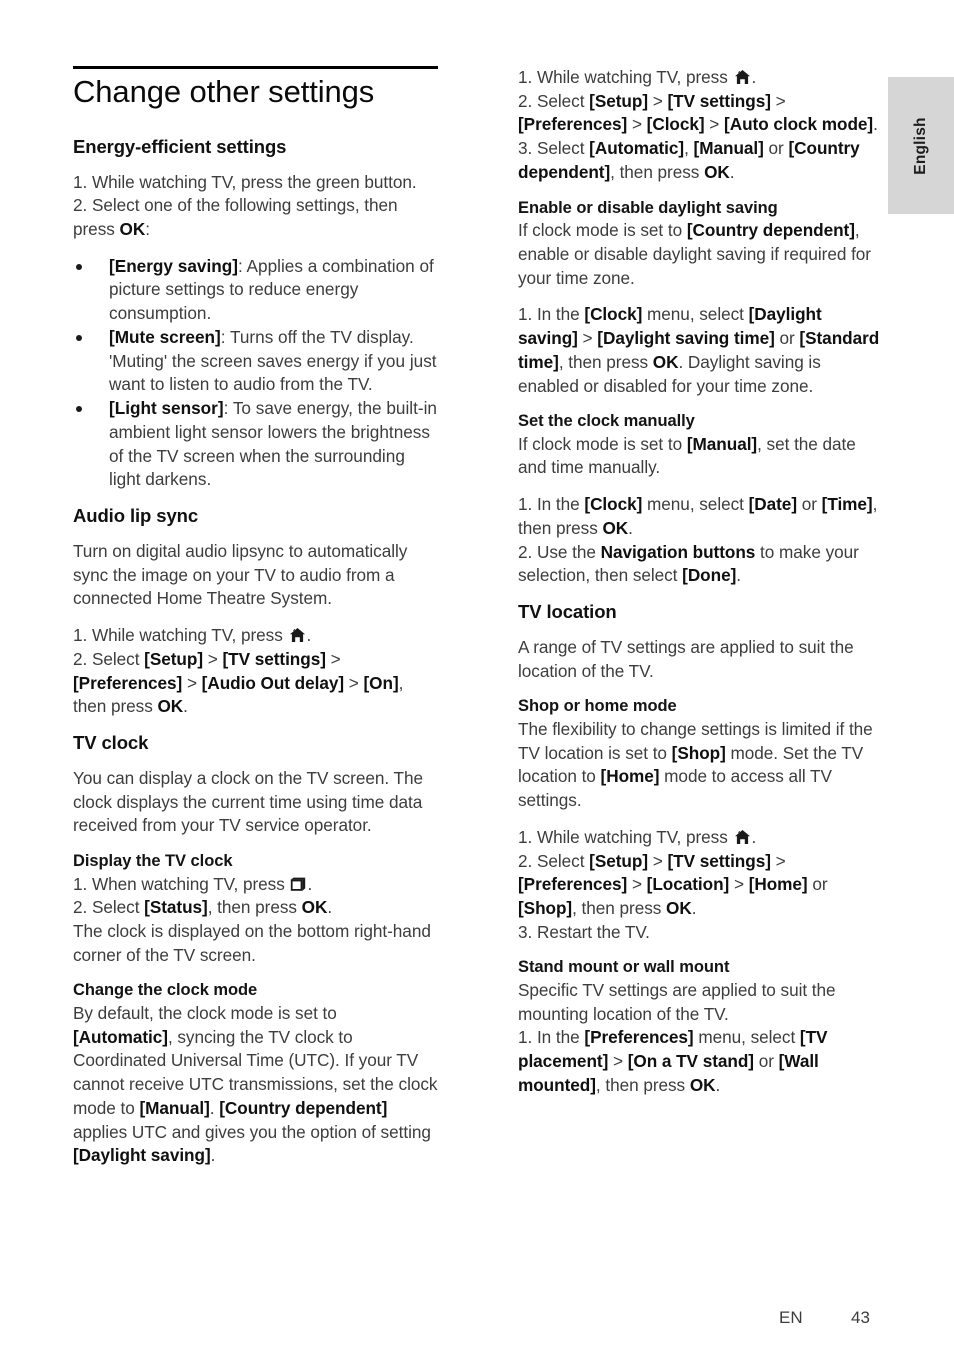 This screenshot has height=1354, width=954. I want to click on menu-daylight-saving-time: [Daylight saving time], so click(686, 338).